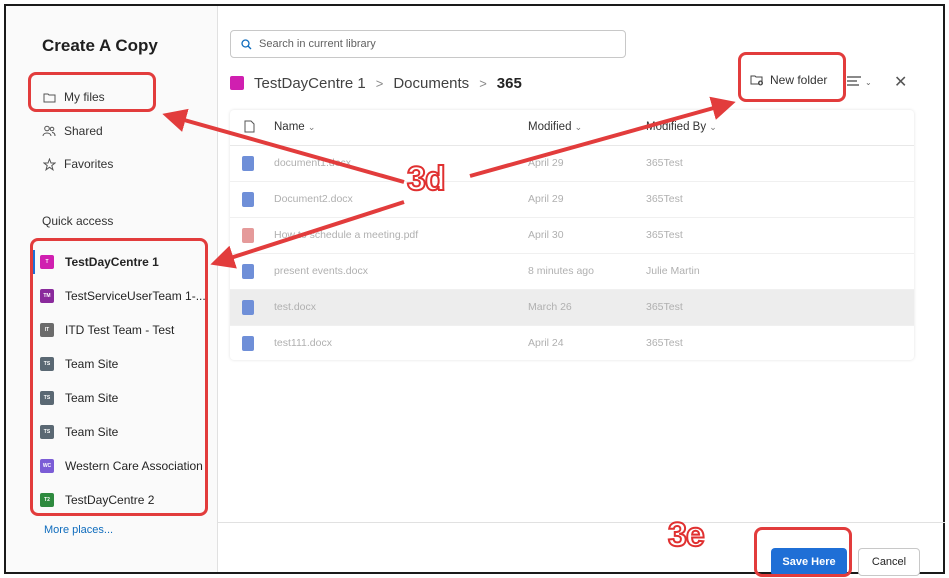 This screenshot has width=949, height=578. I want to click on table-row: test111.docx April 24 365Test, so click(572, 344).